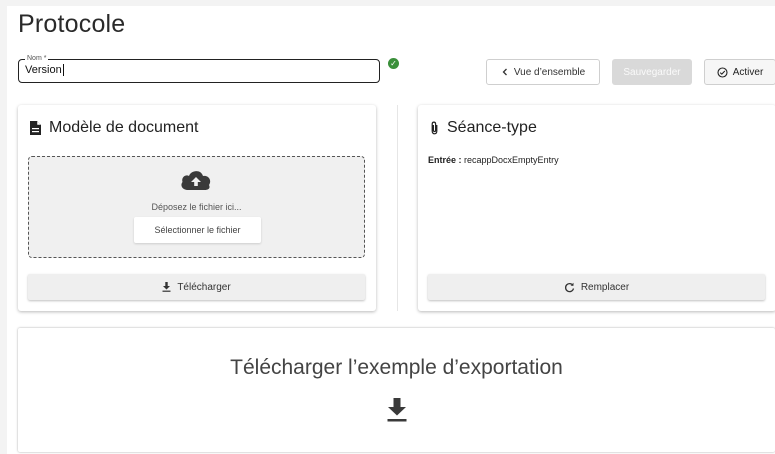 This screenshot has width=775, height=454. I want to click on check-circle-outline-icon, so click(722, 72).